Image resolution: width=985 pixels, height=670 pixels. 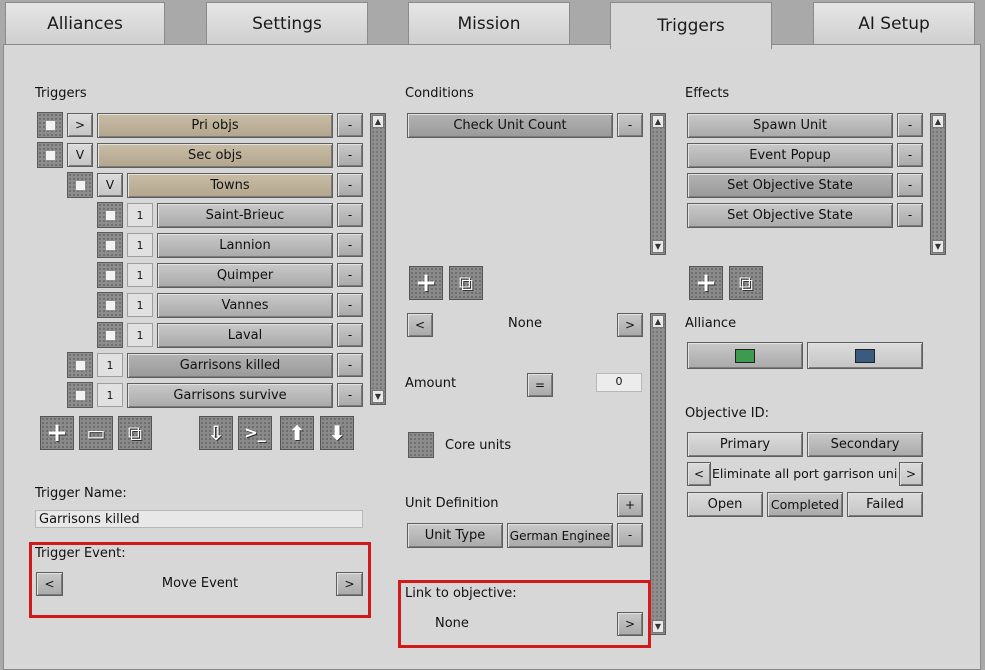 I want to click on add-unit-definition-button: +, so click(x=630, y=505).